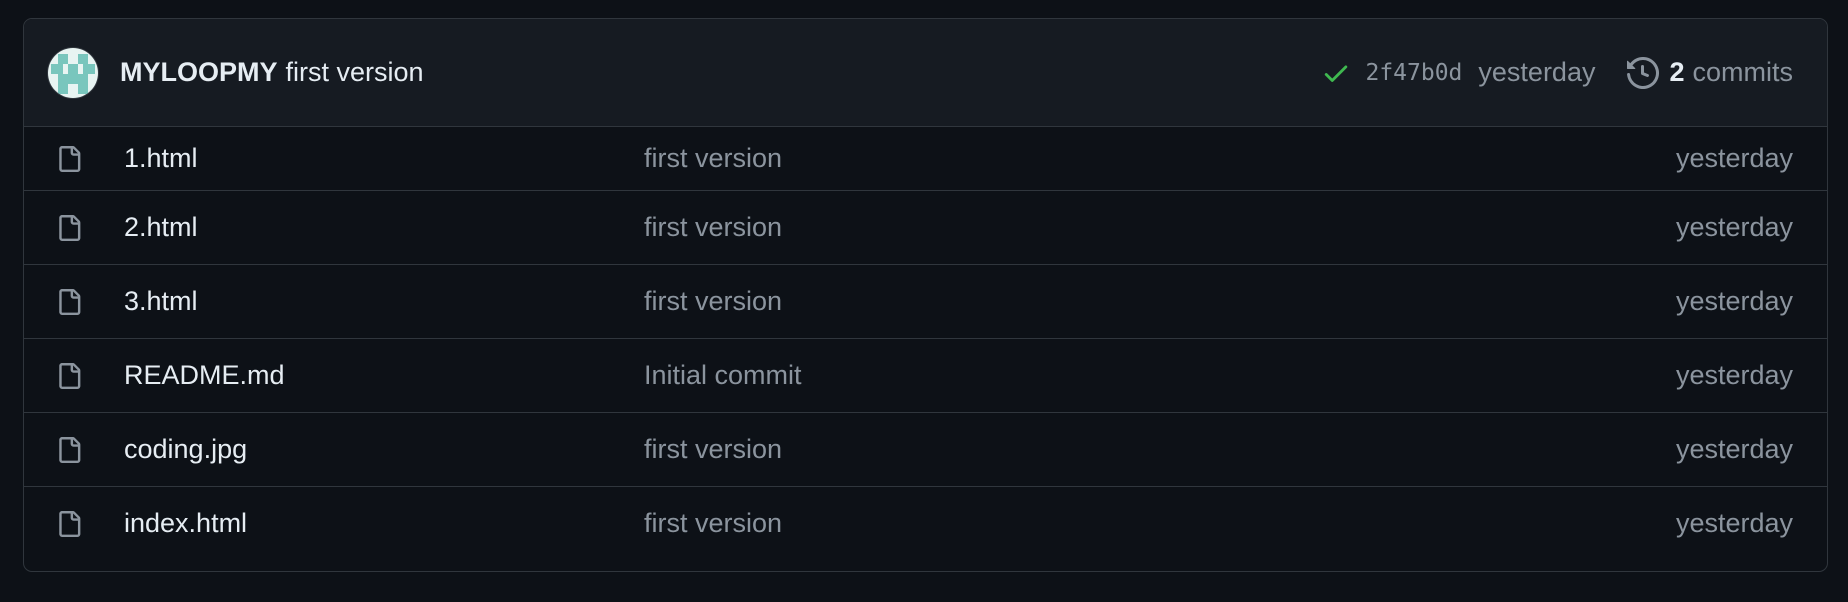  What do you see at coordinates (1160, 375) in the screenshot?
I see `file-commit-message: Initial commit` at bounding box center [1160, 375].